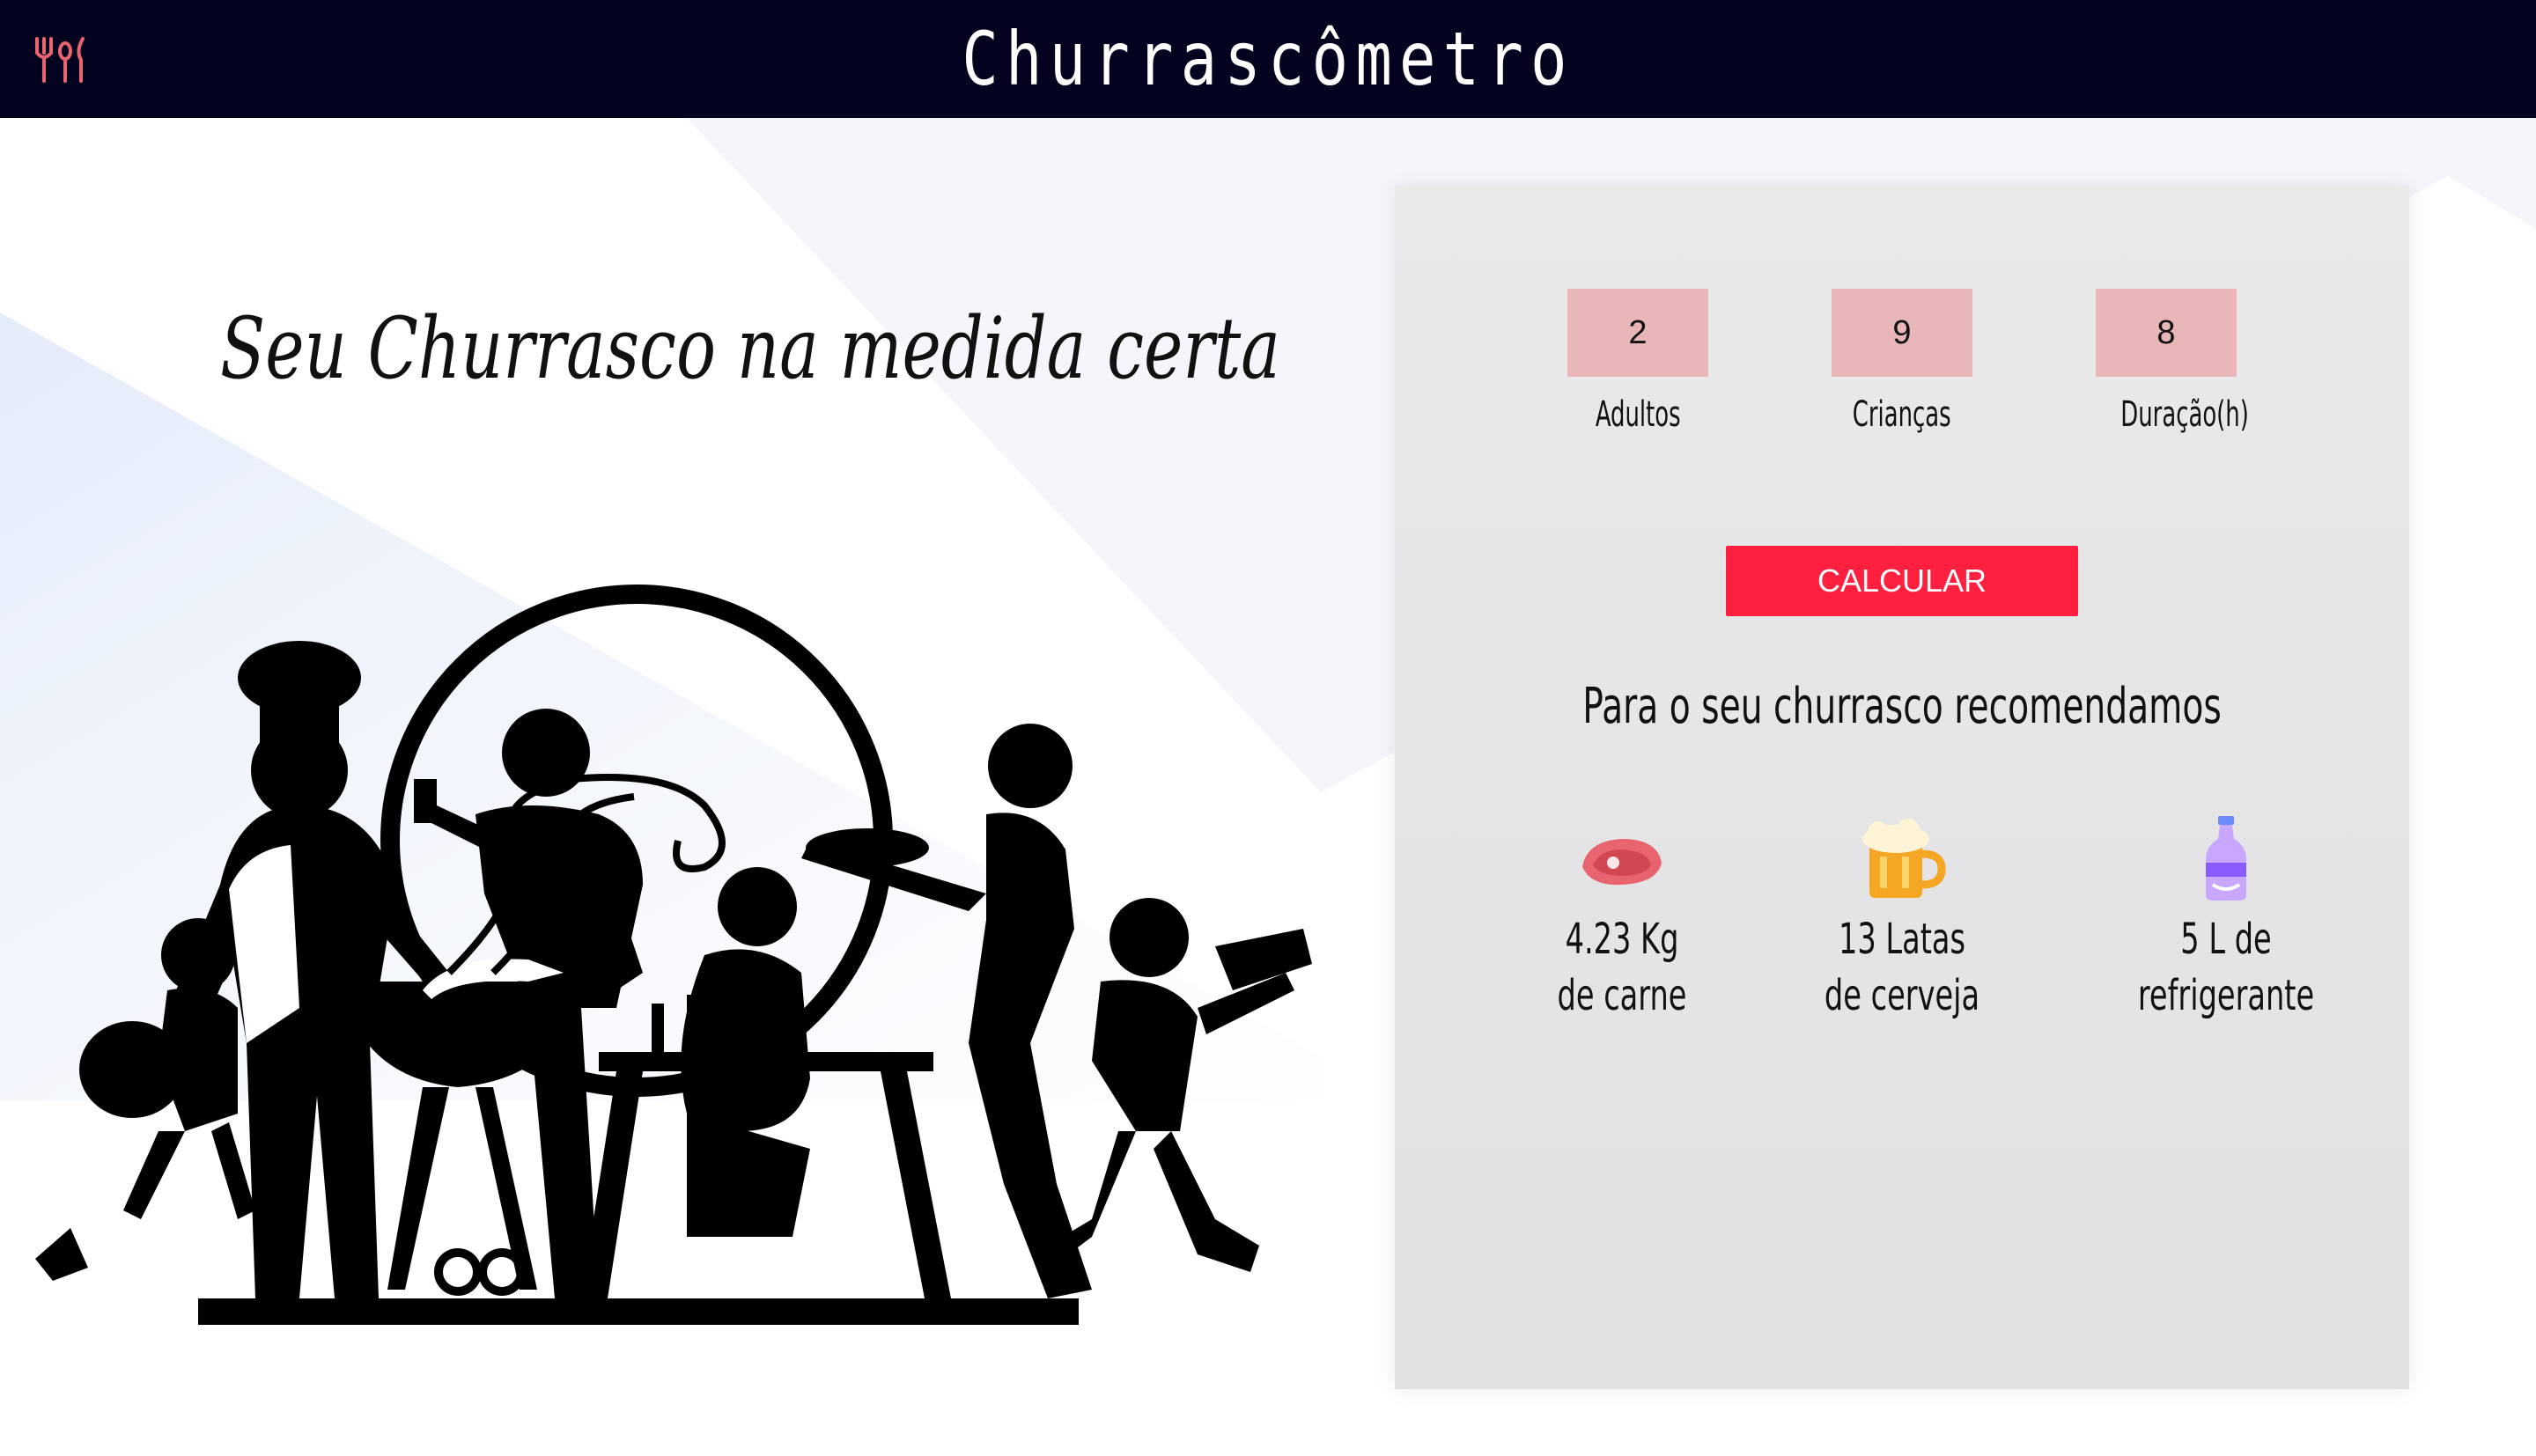 The height and width of the screenshot is (1456, 2536). I want to click on adults-input-group: 2 Adultos, so click(1637, 362).